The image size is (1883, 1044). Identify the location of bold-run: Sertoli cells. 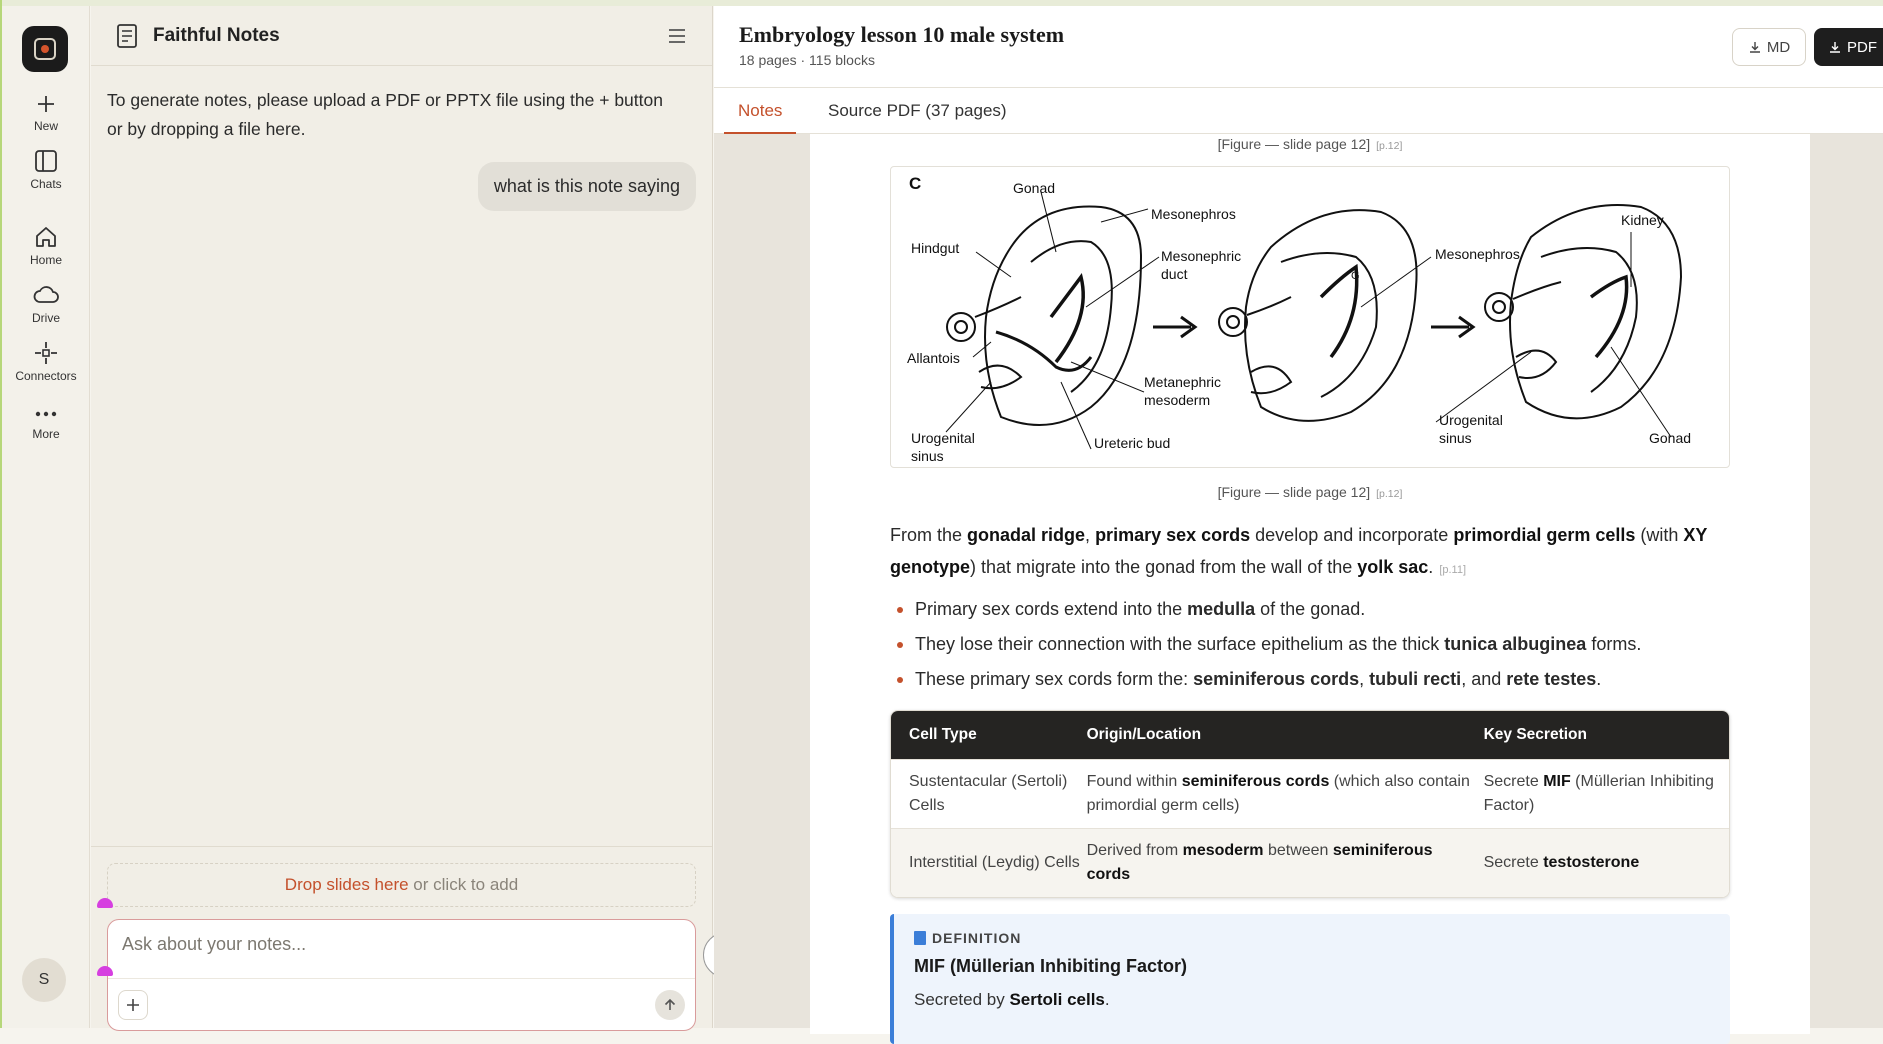
(1057, 999).